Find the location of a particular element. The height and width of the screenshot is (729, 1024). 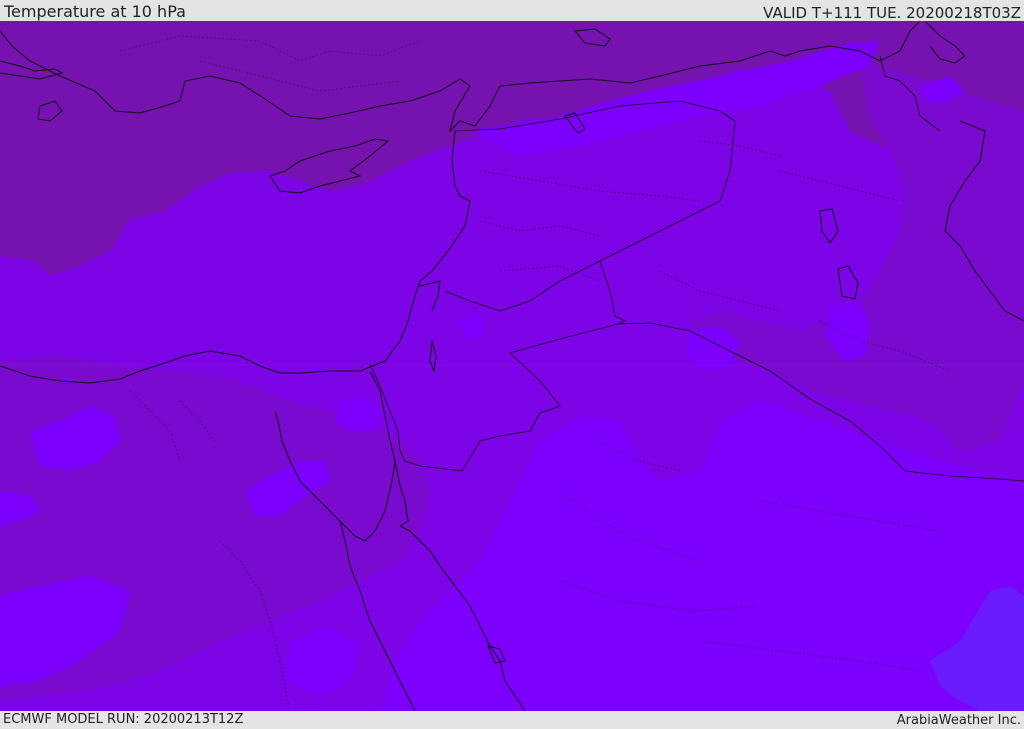

credit-label: ArabiaWeather Inc. is located at coordinates (958, 720).